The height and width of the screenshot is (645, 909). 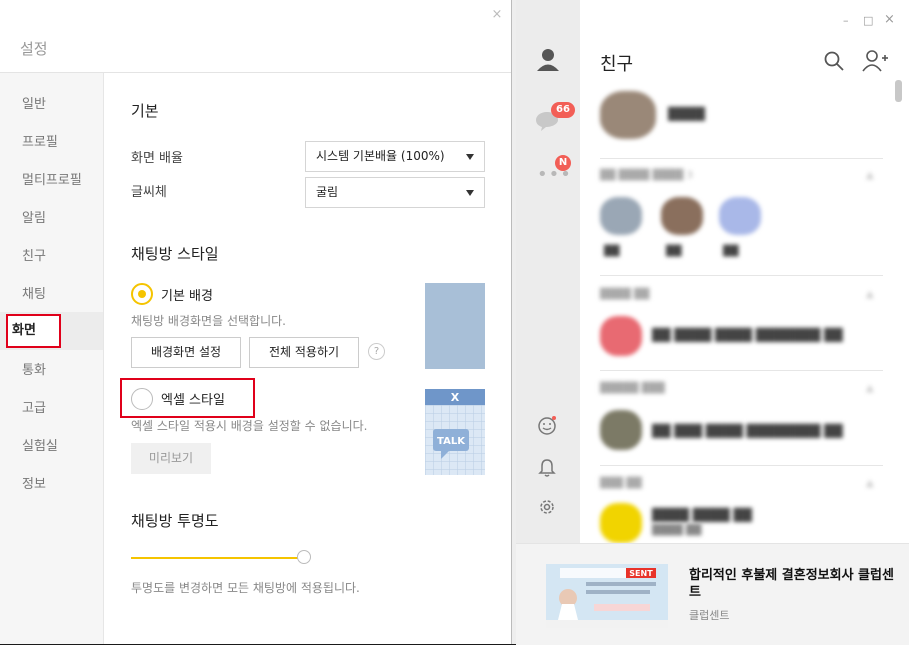 What do you see at coordinates (40, 444) in the screenshot?
I see `sidebar-item-labs: 실험실` at bounding box center [40, 444].